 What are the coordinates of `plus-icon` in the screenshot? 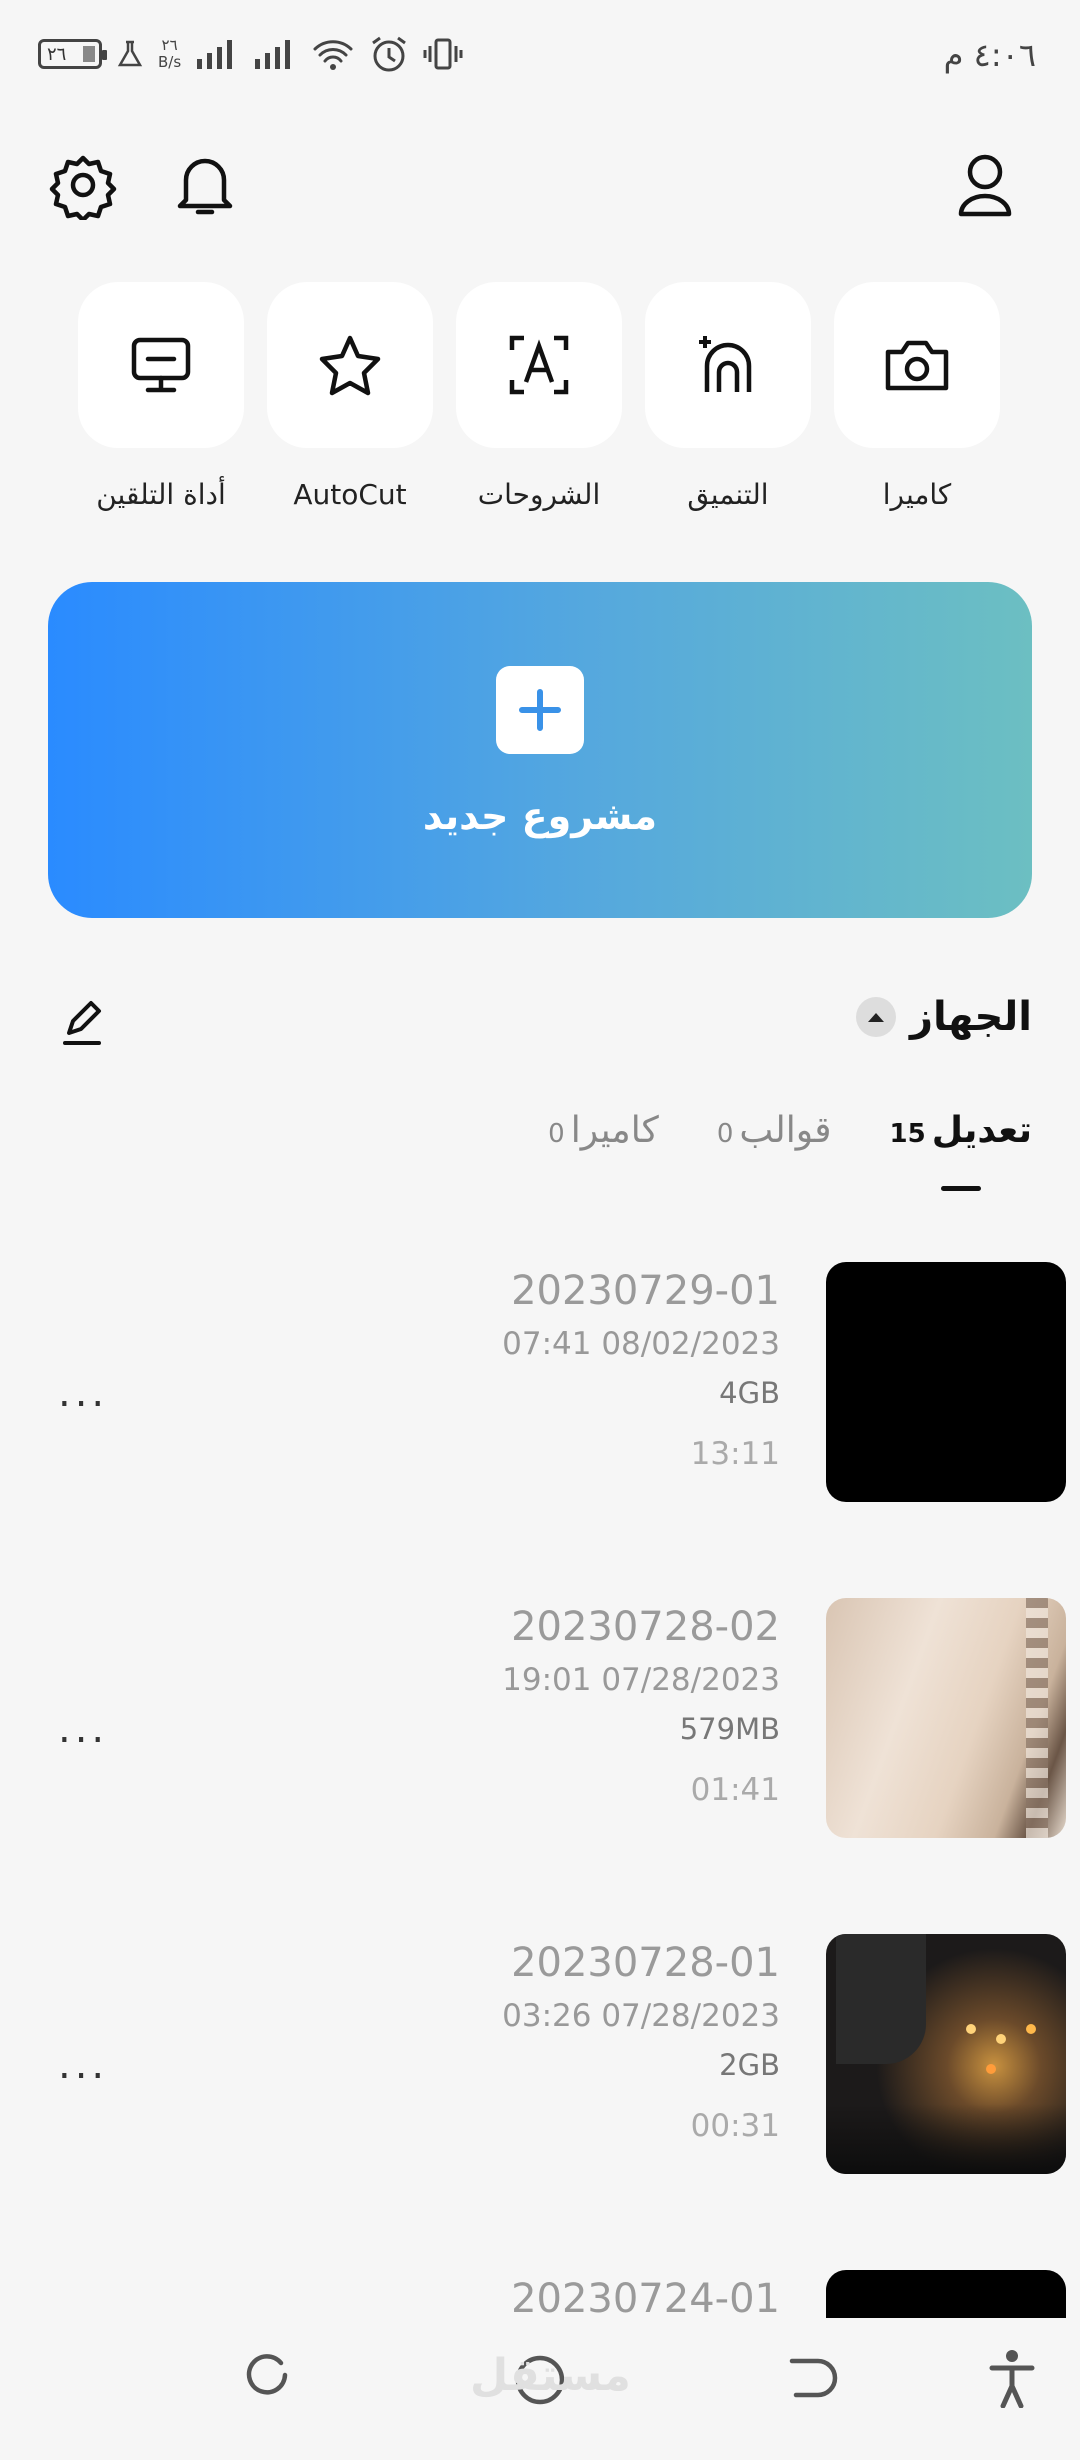 It's located at (540, 710).